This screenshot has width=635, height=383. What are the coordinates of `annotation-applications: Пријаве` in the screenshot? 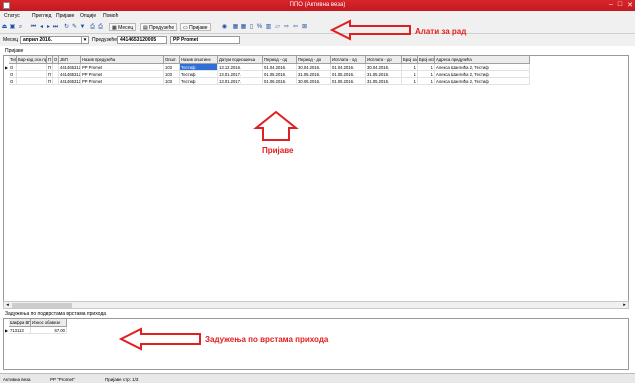 It's located at (278, 150).